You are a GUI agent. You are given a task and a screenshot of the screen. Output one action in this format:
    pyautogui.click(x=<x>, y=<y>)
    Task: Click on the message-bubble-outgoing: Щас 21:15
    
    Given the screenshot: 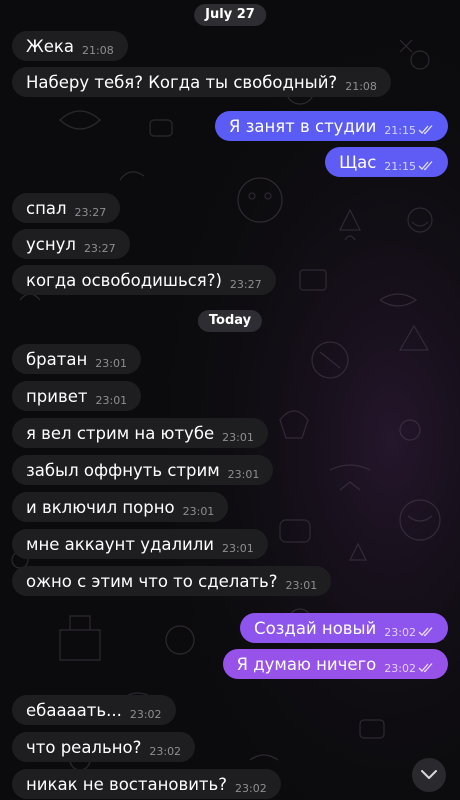 What is the action you would take?
    pyautogui.click(x=386, y=162)
    